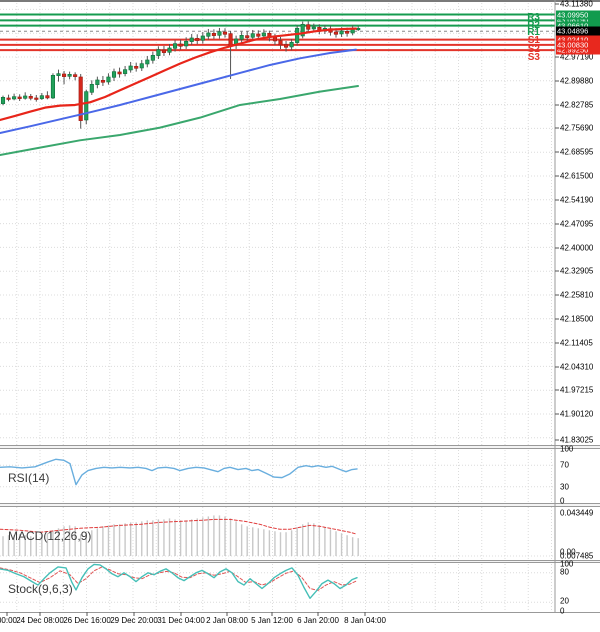 The height and width of the screenshot is (632, 600). What do you see at coordinates (578, 31) in the screenshot?
I see `price-badge: 43.04896` at bounding box center [578, 31].